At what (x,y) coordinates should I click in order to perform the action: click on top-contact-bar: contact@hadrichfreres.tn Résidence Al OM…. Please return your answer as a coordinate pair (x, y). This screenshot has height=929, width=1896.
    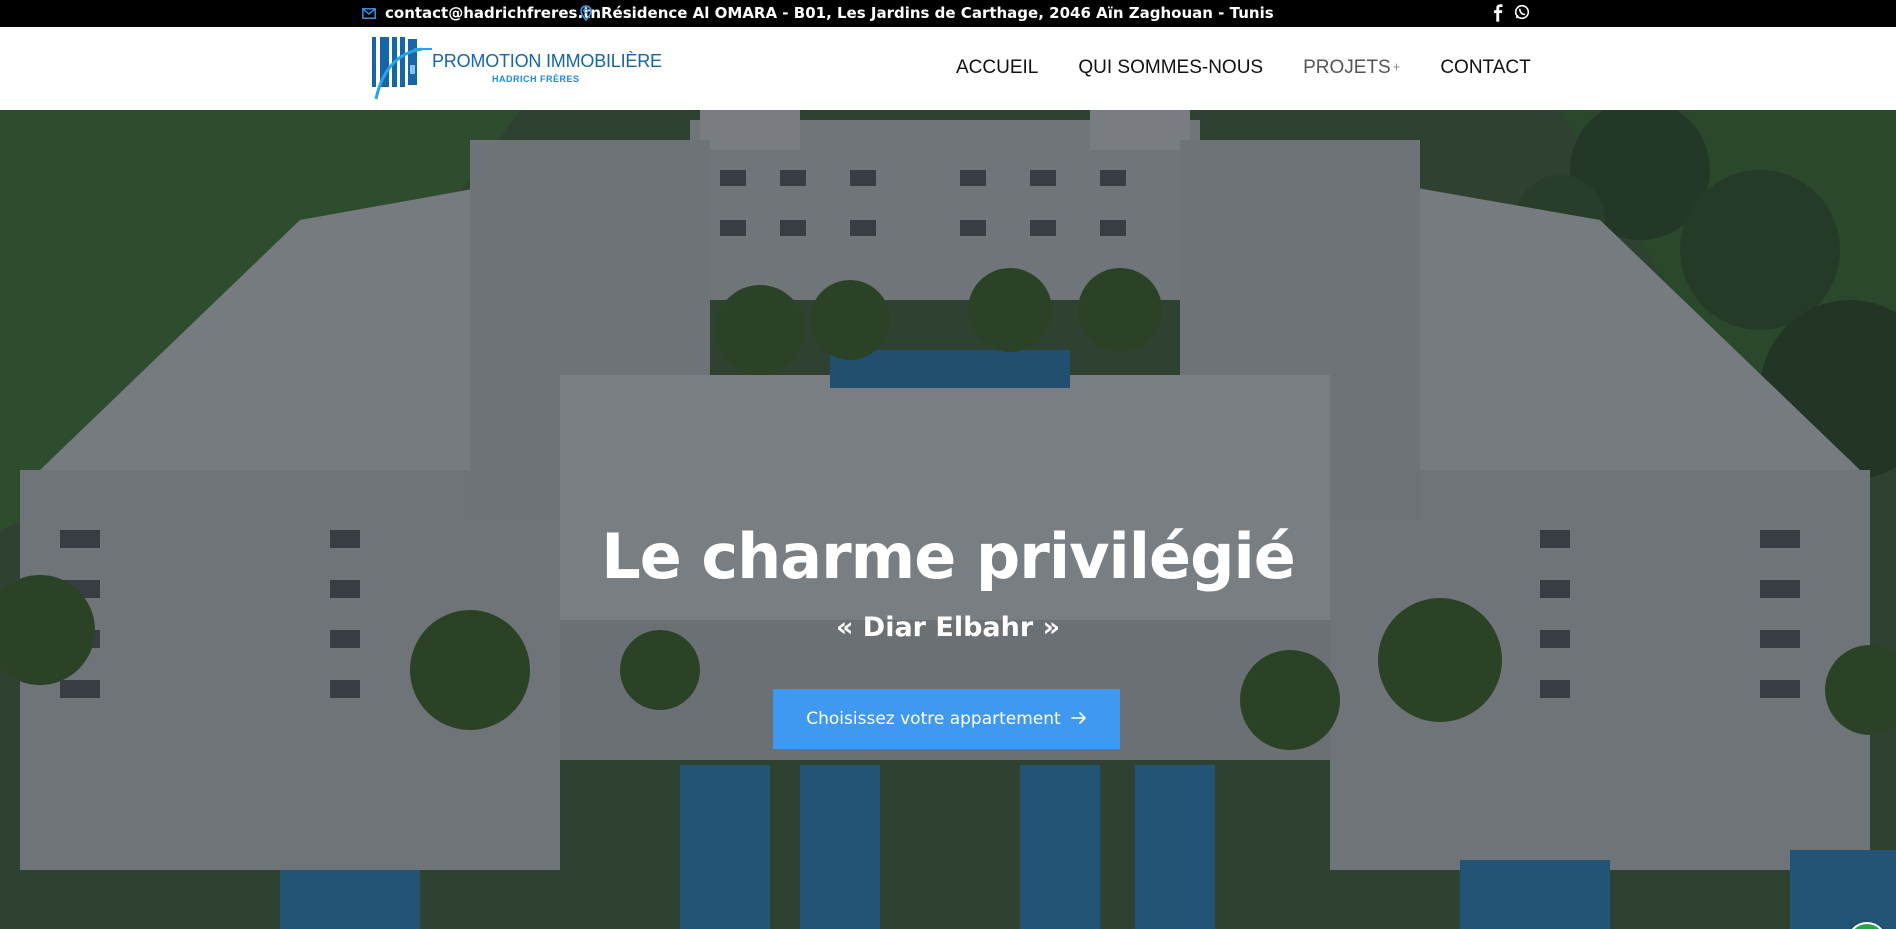
    Looking at the image, I should click on (948, 13).